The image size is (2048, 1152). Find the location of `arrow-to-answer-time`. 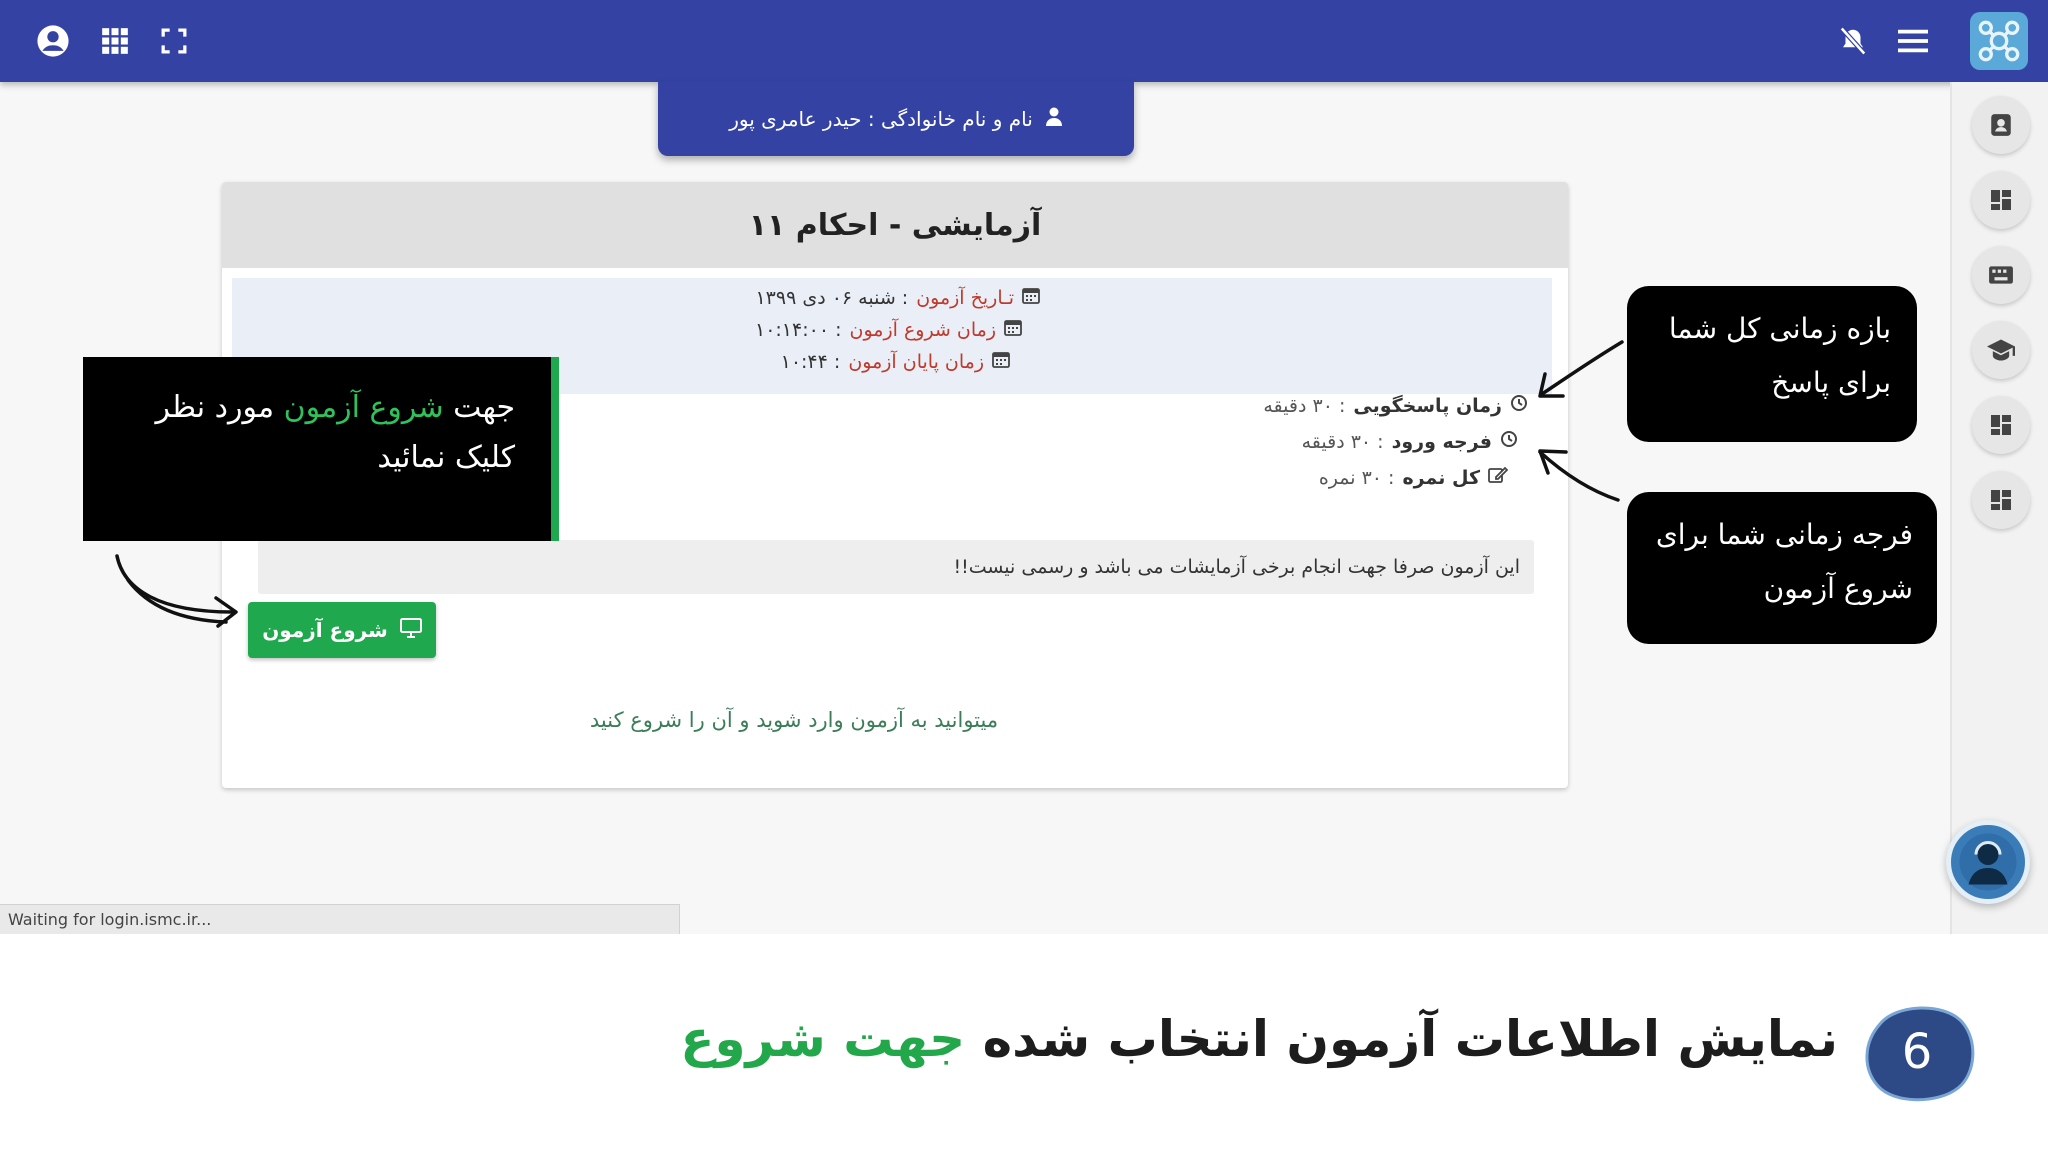

arrow-to-answer-time is located at coordinates (1582, 368).